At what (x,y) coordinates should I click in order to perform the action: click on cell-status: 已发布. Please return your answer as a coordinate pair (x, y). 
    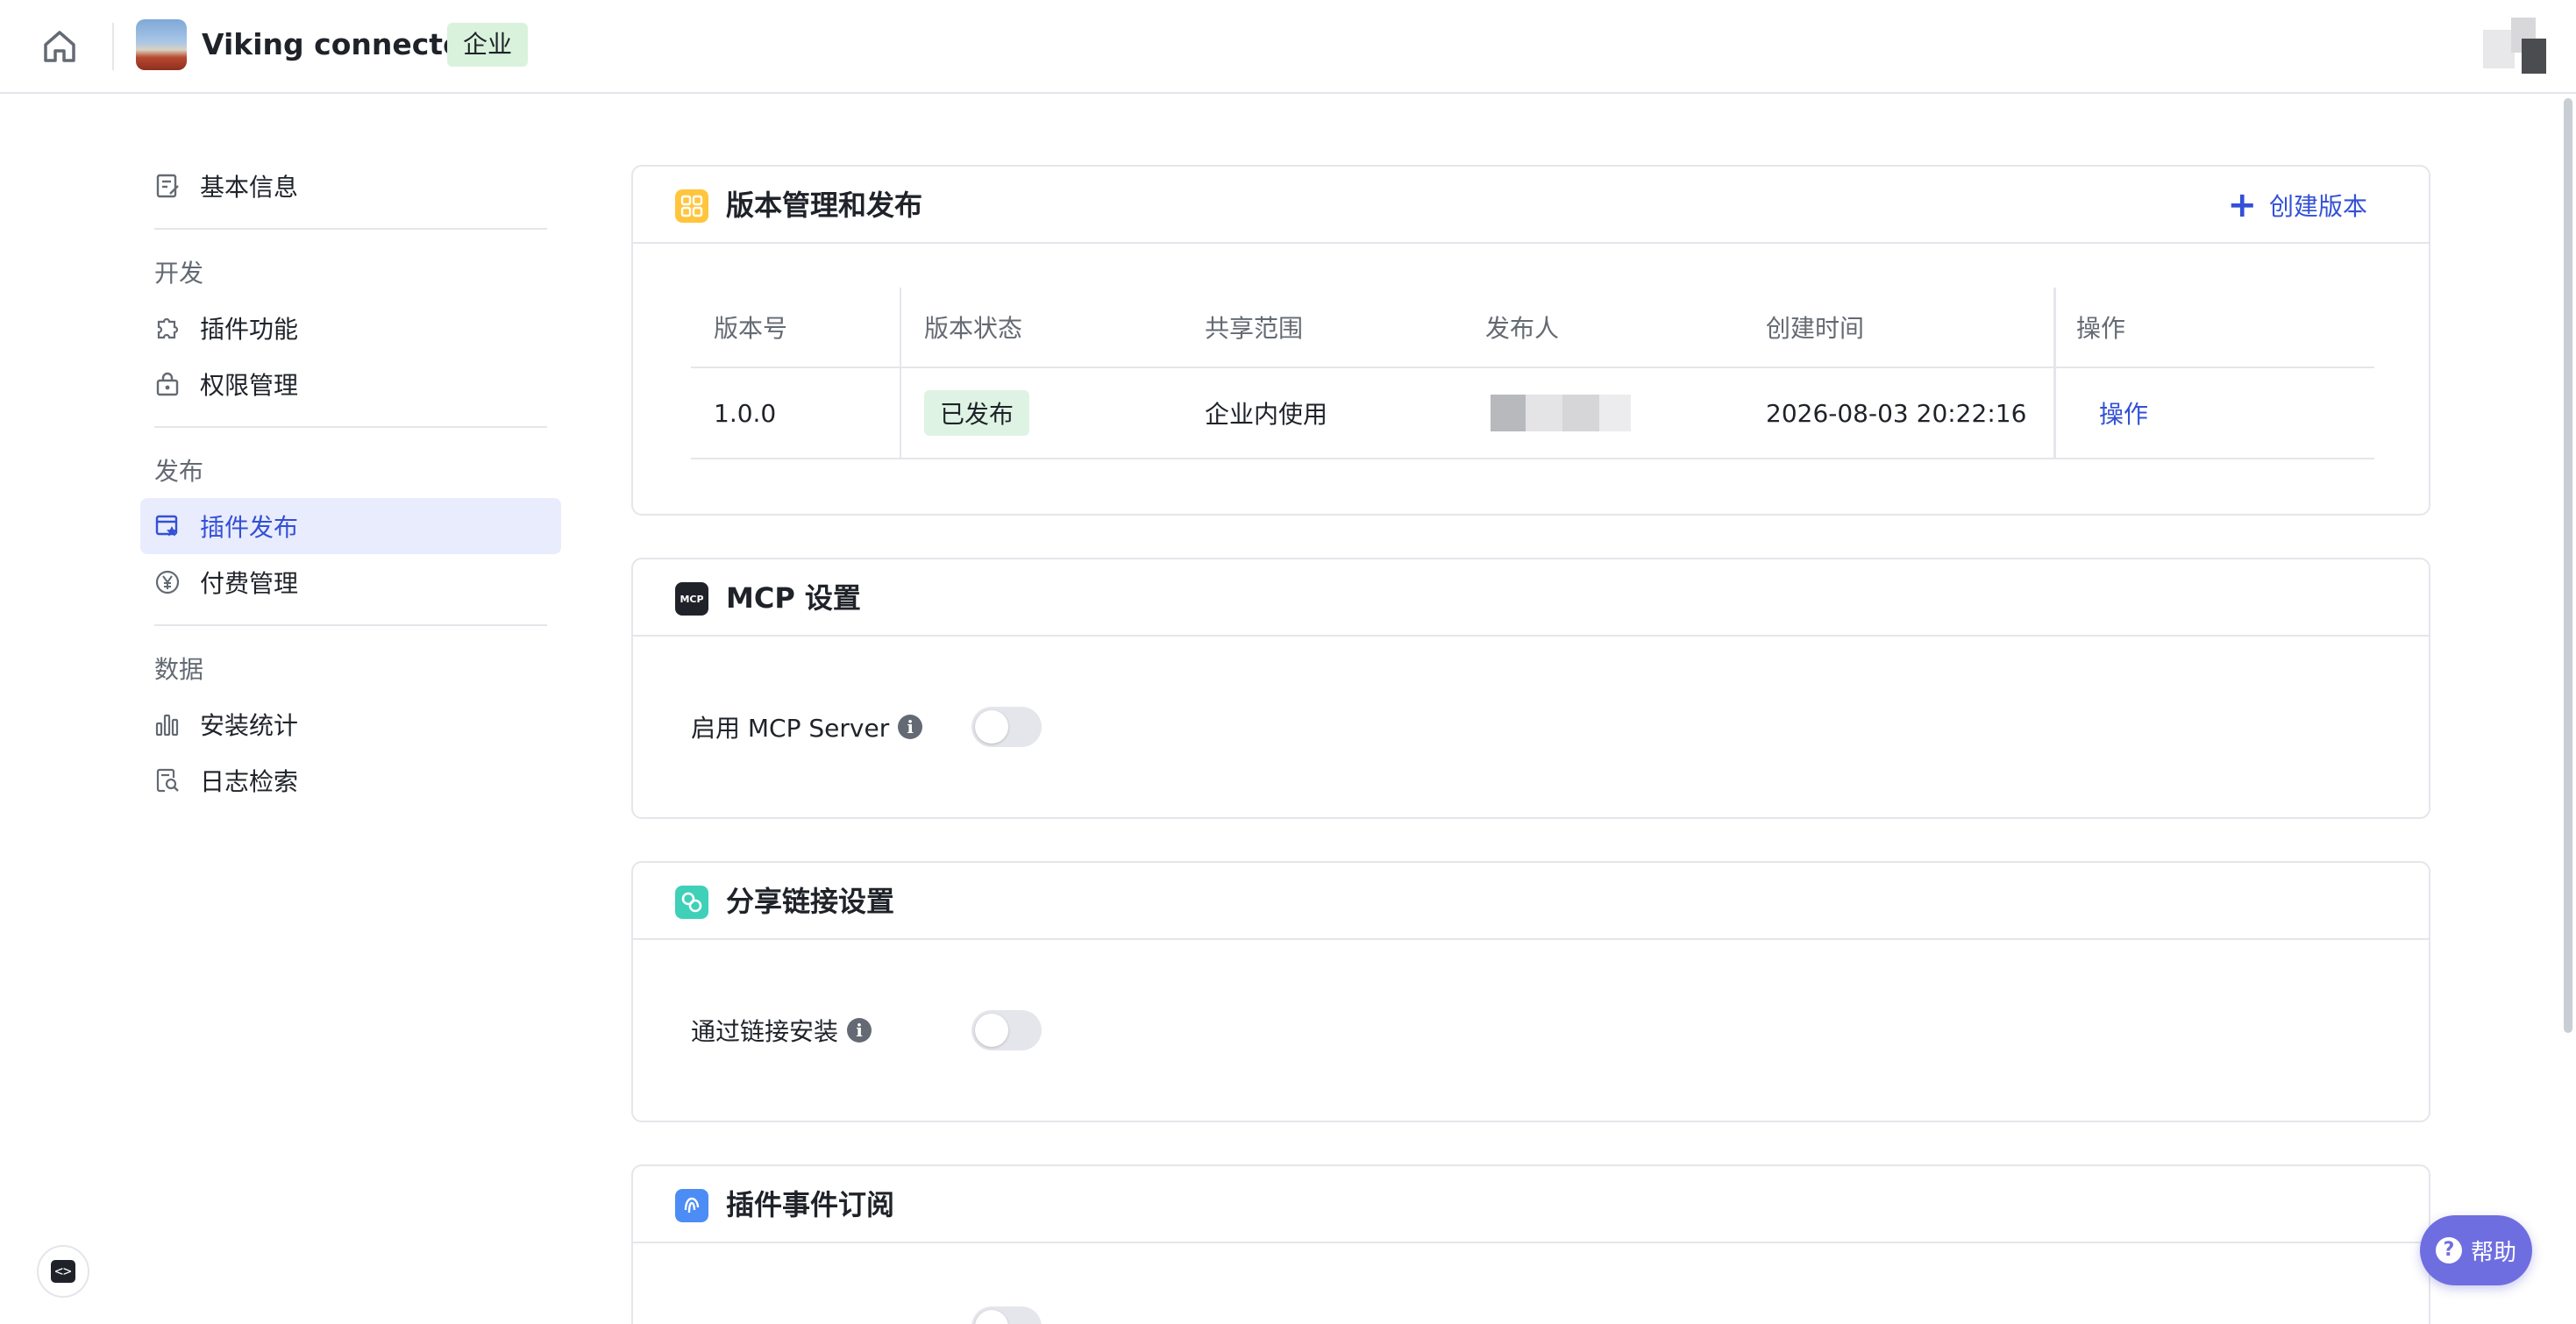
    Looking at the image, I should click on (977, 413).